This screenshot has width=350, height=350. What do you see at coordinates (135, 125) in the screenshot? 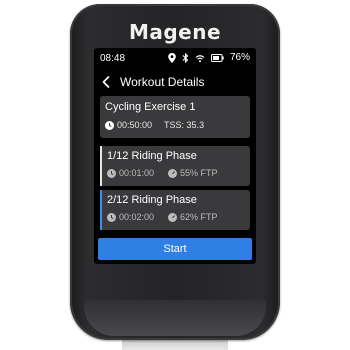
I see `workout-duration: 00:50:00` at bounding box center [135, 125].